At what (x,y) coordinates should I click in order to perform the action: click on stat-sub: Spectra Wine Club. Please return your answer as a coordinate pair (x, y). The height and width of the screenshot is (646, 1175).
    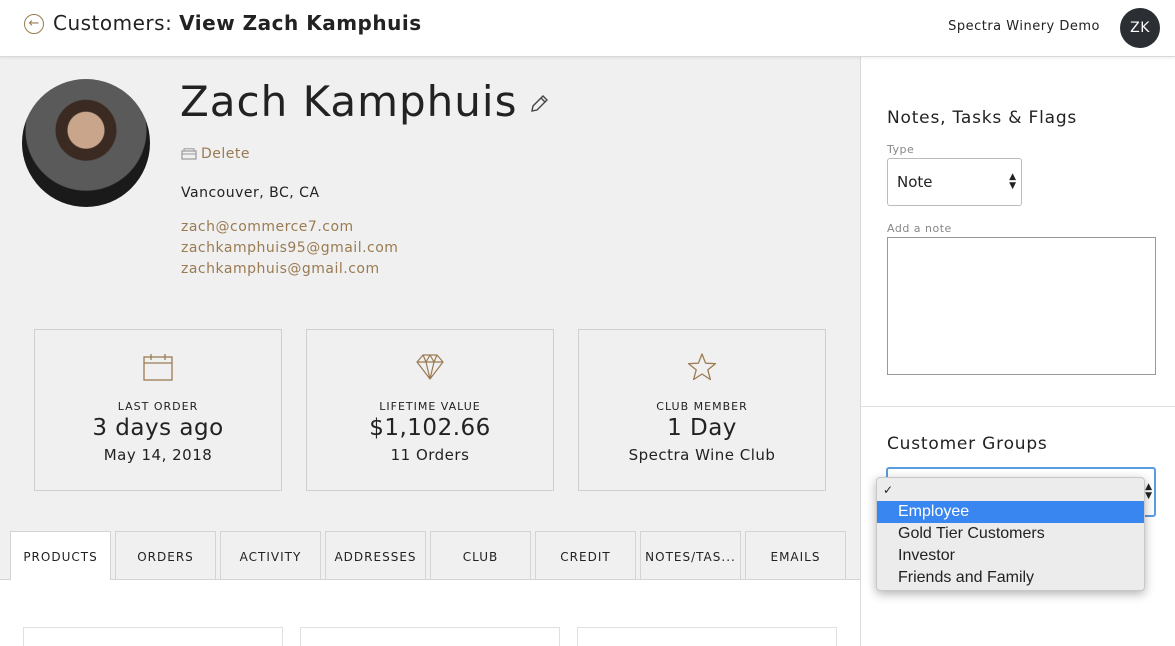
    Looking at the image, I should click on (702, 455).